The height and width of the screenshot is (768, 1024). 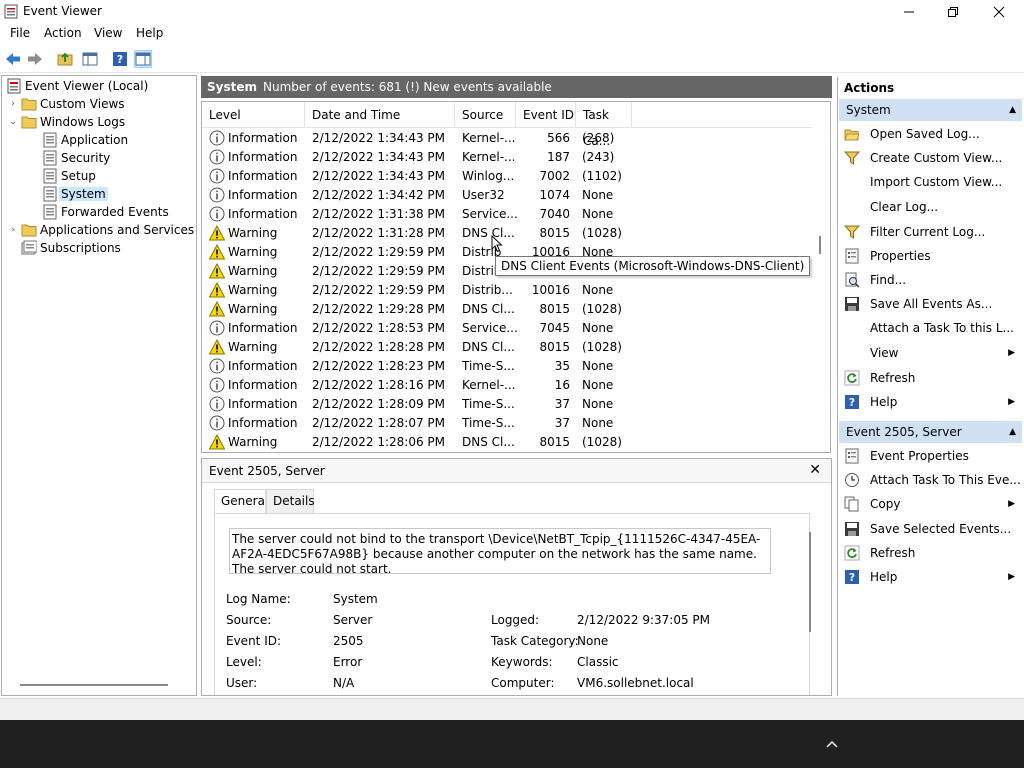 What do you see at coordinates (852, 553) in the screenshot?
I see `refresh-icon` at bounding box center [852, 553].